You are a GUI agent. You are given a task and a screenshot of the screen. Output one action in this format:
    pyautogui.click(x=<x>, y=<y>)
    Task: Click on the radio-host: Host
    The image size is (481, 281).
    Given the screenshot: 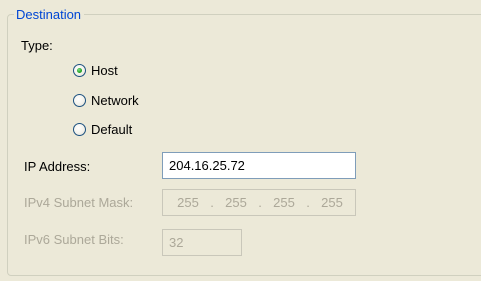 What is the action you would take?
    pyautogui.click(x=95, y=70)
    